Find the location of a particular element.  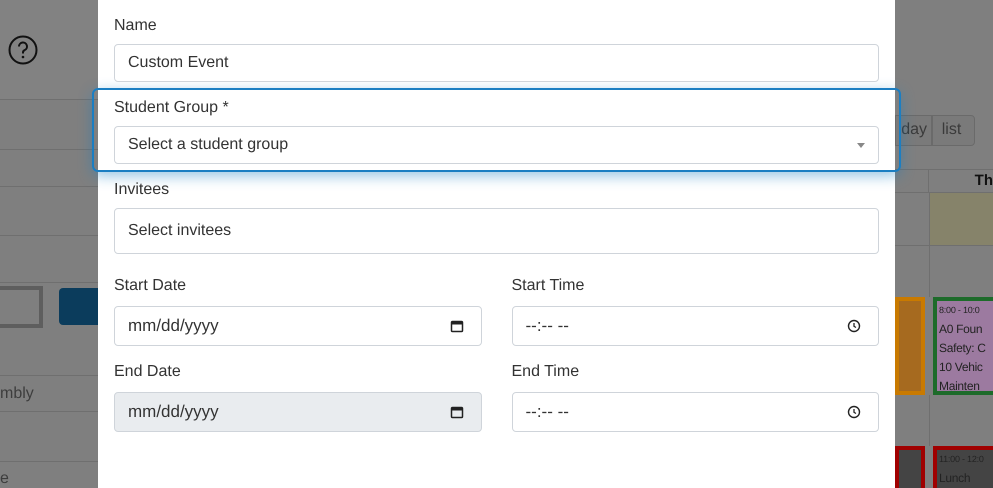

calendar-event: 8:00 - 10:0 A0 Foun Safety: C 10 Vehic Mainten is located at coordinates (963, 346).